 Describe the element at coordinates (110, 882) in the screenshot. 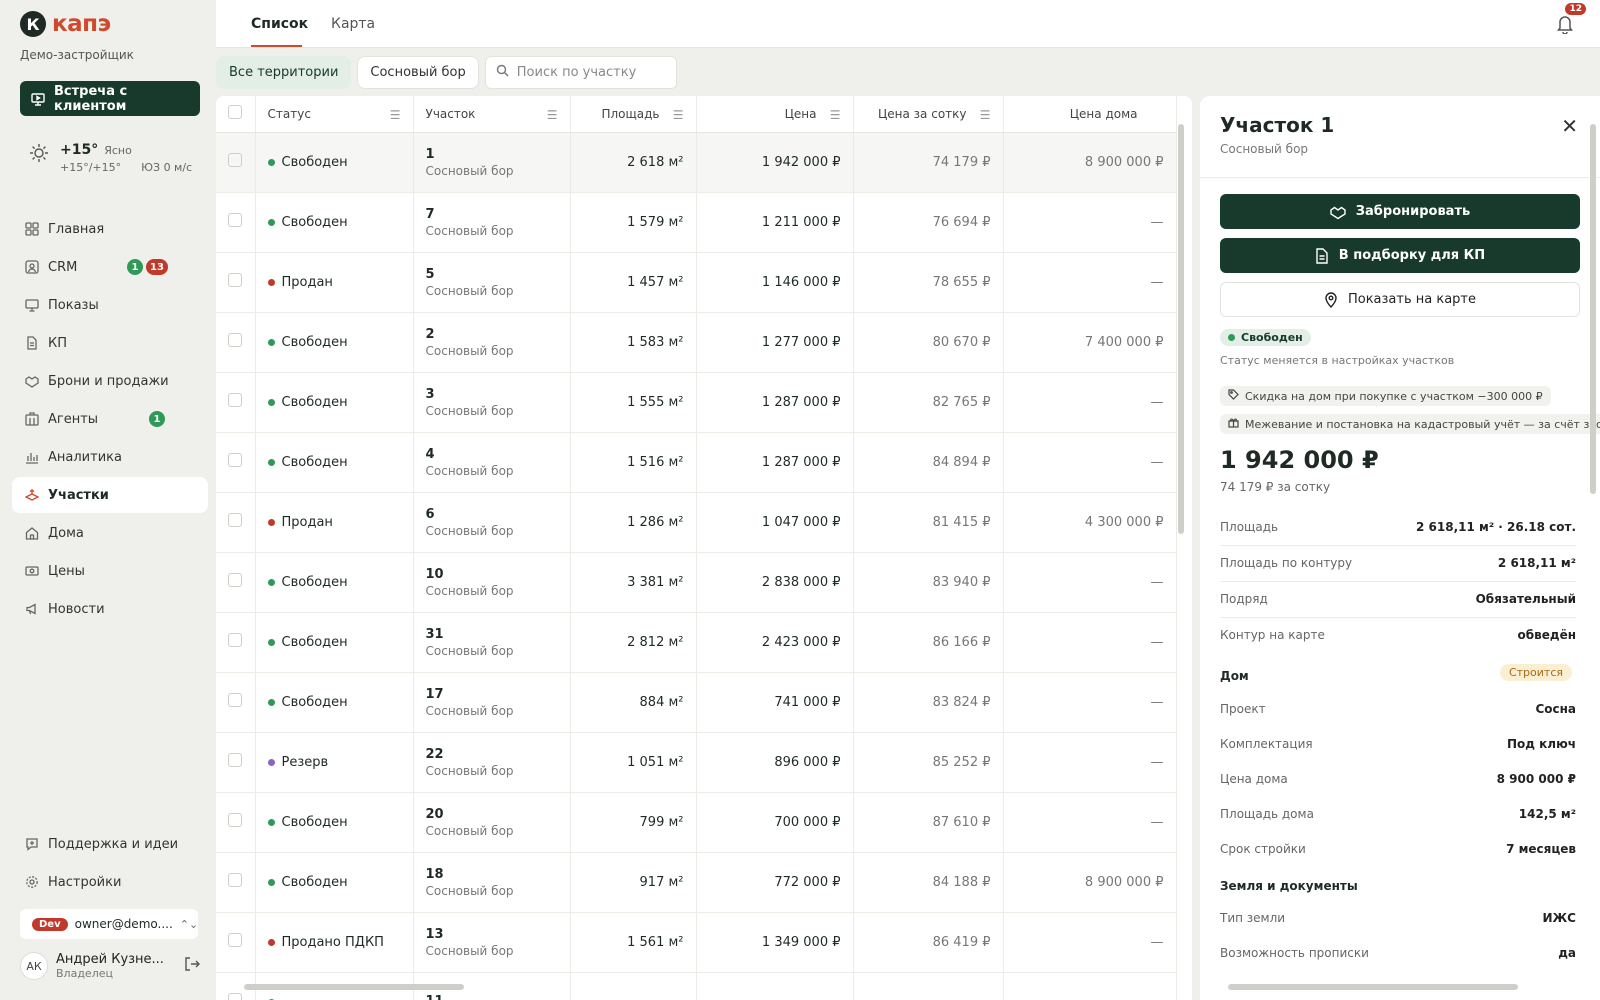

I see `nav-item-settings: Настройки` at that location.